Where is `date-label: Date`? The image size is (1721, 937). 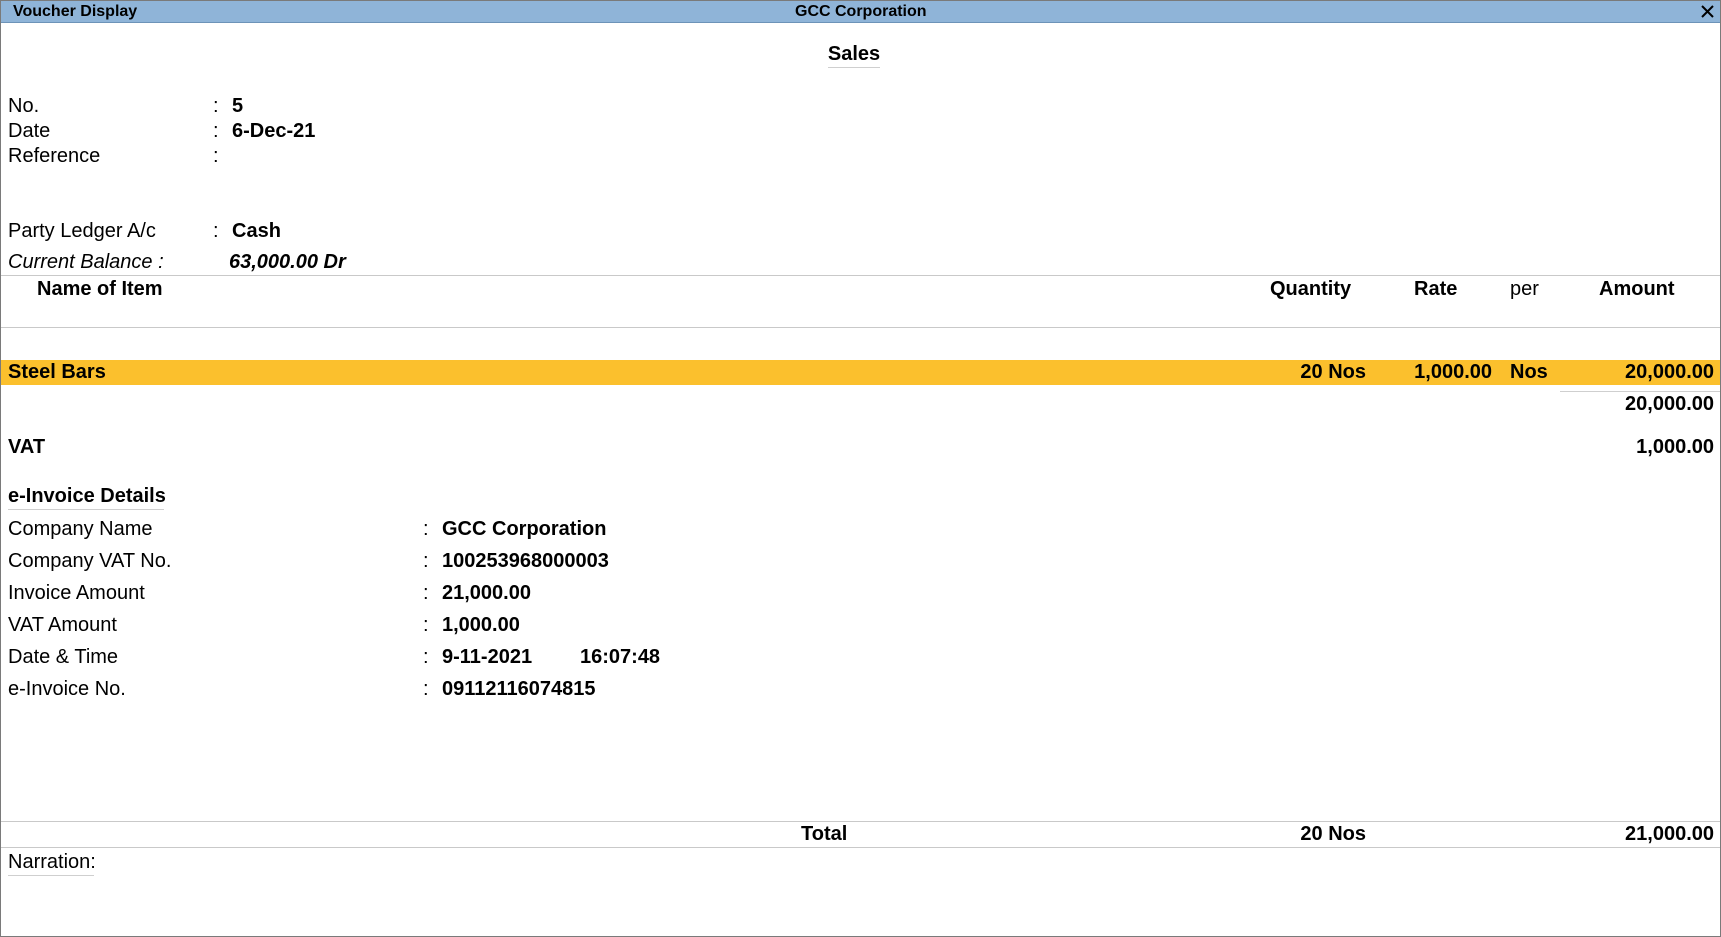 date-label: Date is located at coordinates (29, 131).